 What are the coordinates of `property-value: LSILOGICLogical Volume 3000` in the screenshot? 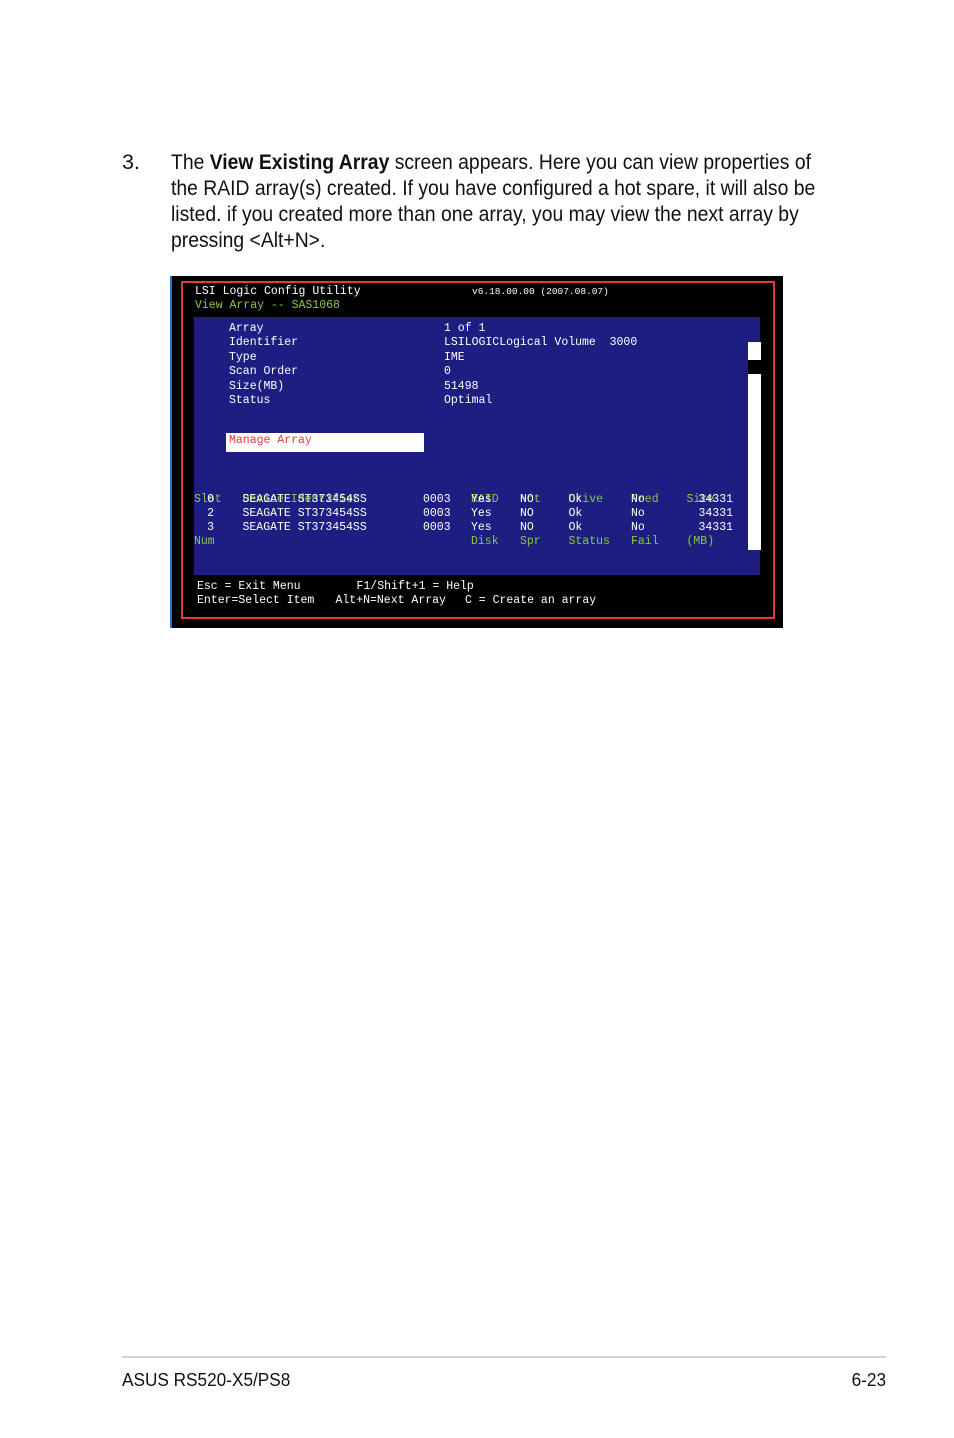 It's located at (541, 343).